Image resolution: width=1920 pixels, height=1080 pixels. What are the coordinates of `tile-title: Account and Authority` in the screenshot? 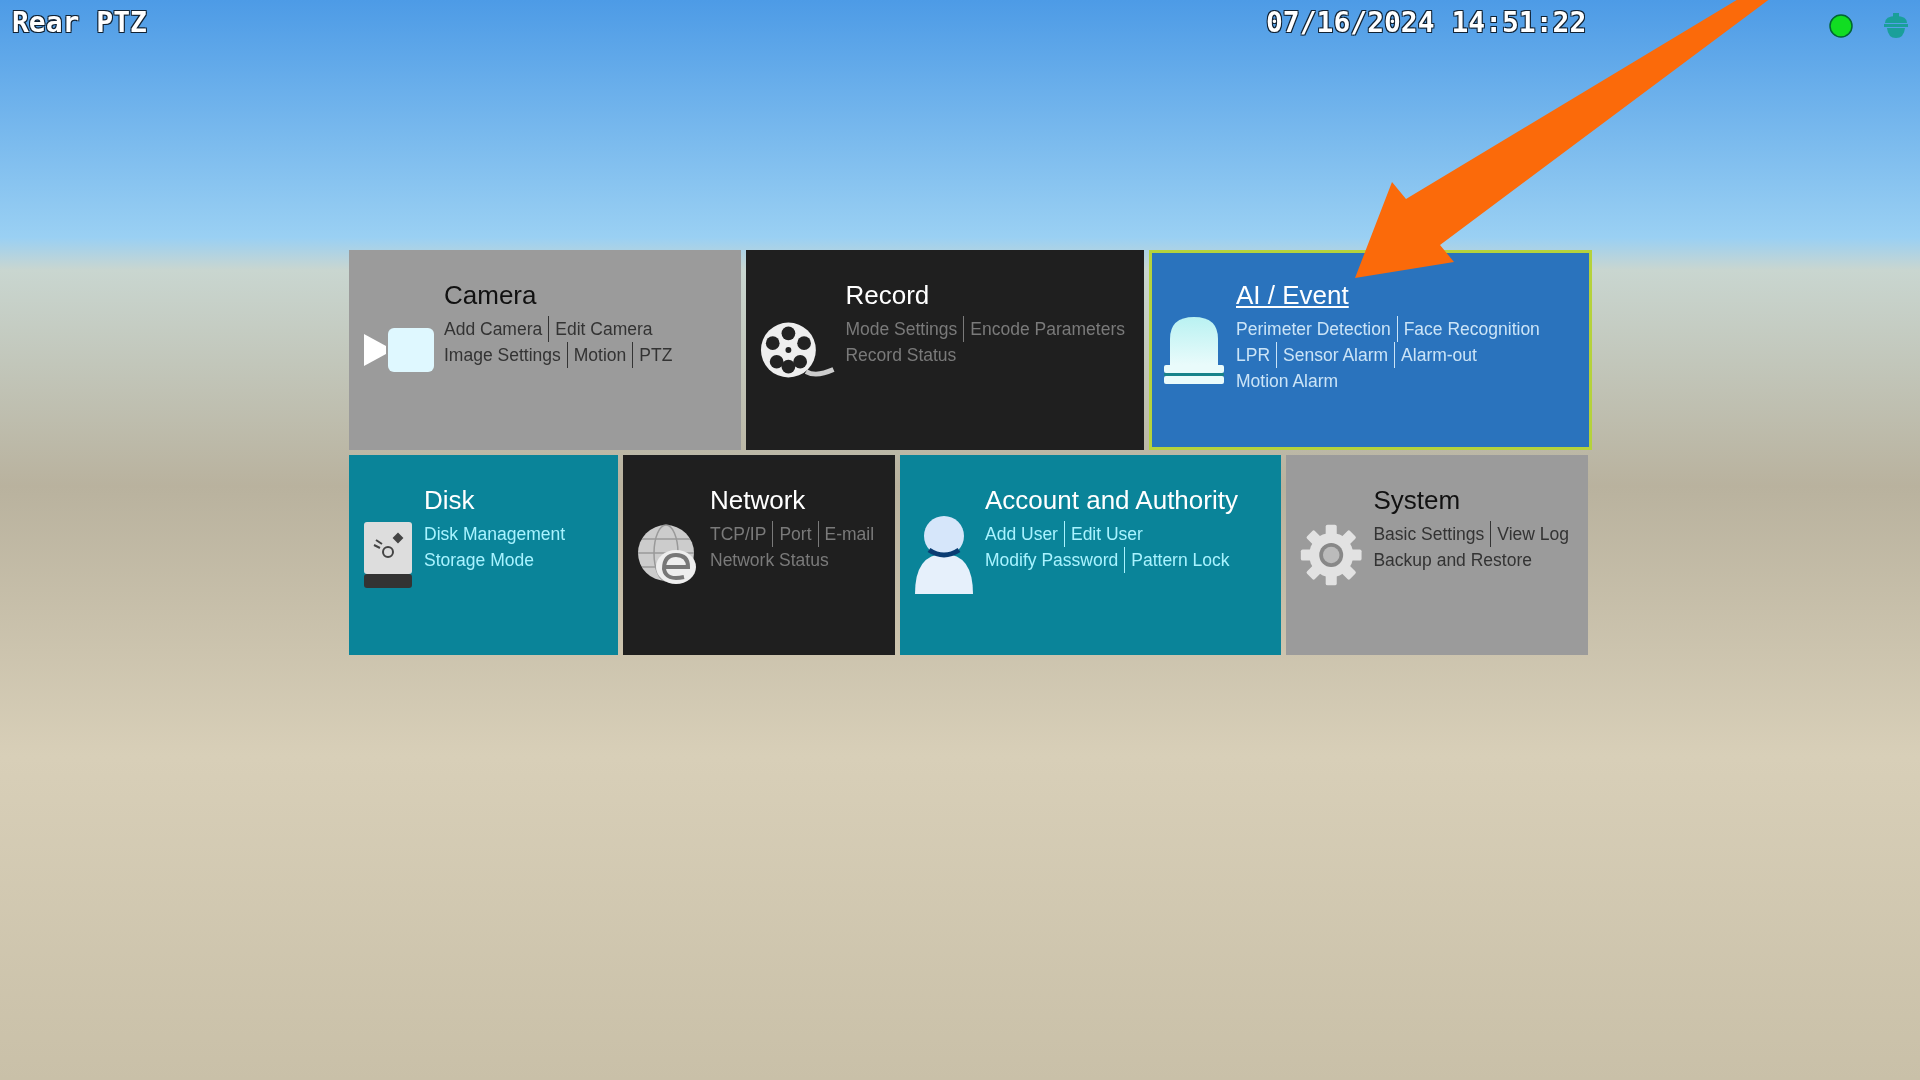 It's located at (1111, 500).